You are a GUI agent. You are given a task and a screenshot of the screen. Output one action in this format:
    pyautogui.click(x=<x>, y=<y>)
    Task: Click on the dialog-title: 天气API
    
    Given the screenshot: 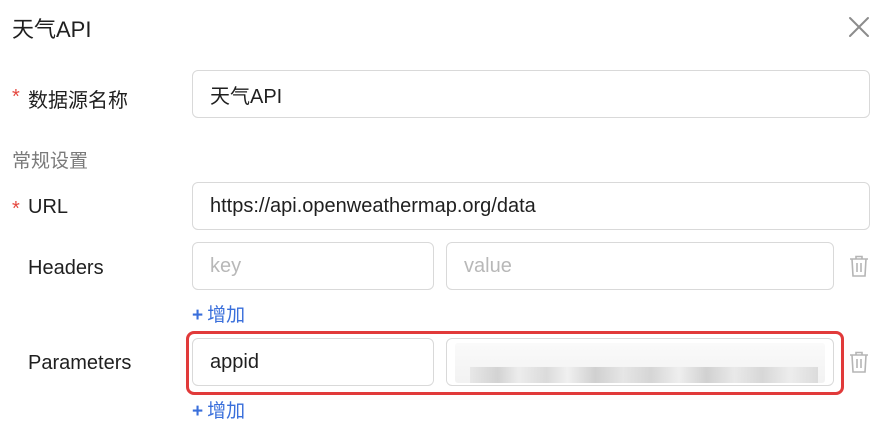 What is the action you would take?
    pyautogui.click(x=52, y=29)
    